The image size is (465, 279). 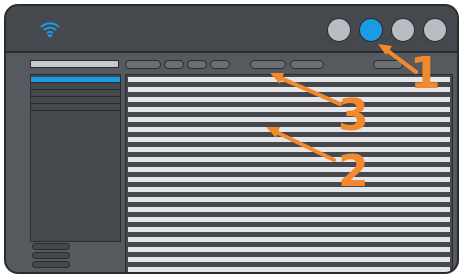 What do you see at coordinates (50, 29) in the screenshot?
I see `wifi-icon` at bounding box center [50, 29].